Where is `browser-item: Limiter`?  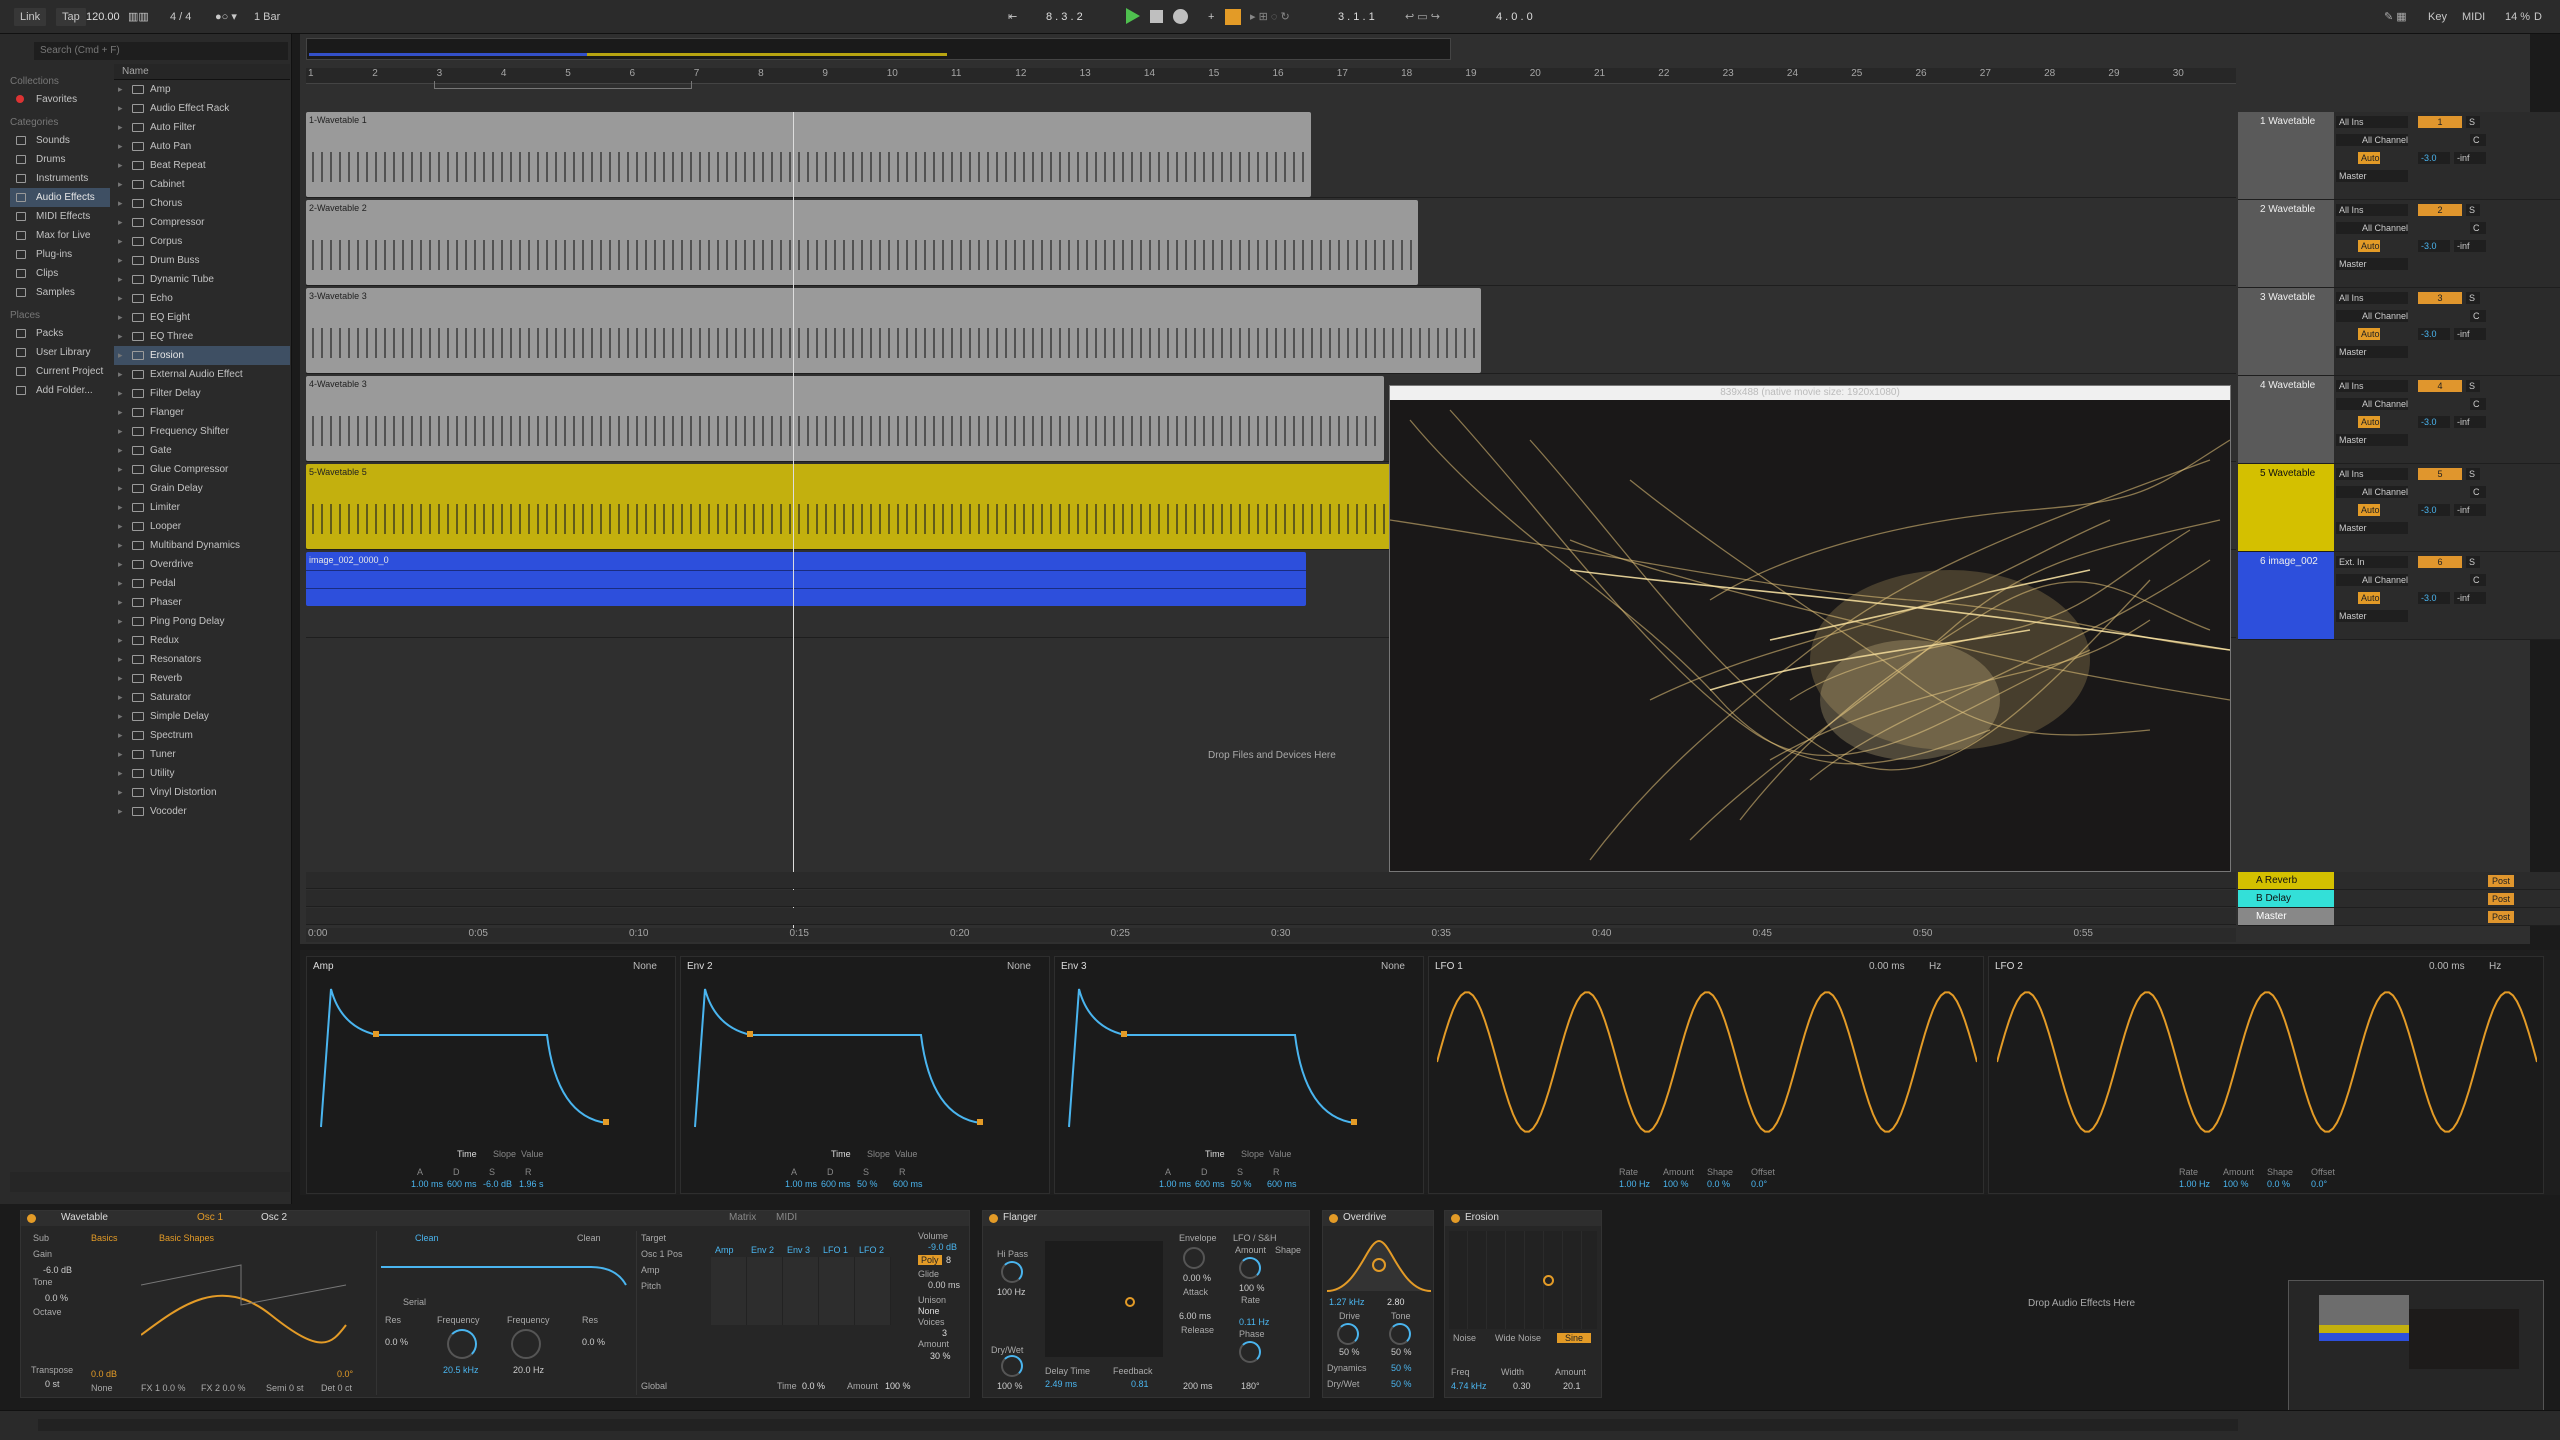 browser-item: Limiter is located at coordinates (202, 507).